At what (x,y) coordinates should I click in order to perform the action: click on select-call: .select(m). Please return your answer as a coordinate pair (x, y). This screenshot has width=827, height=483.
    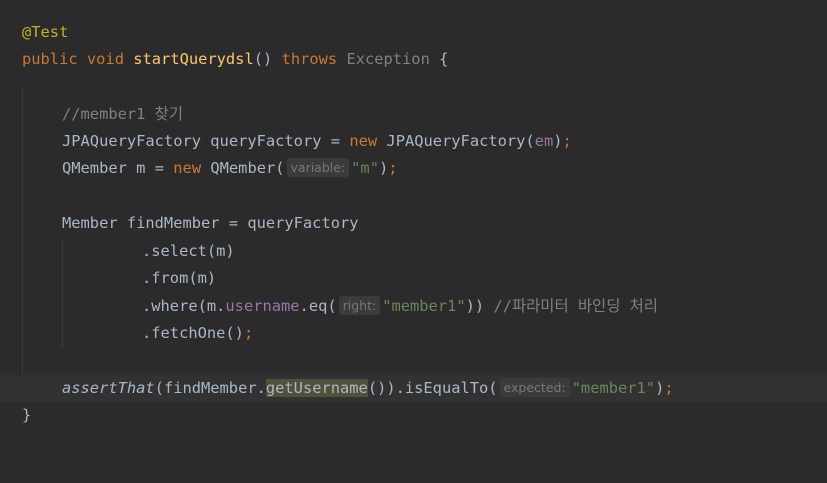
    Looking at the image, I should click on (188, 251).